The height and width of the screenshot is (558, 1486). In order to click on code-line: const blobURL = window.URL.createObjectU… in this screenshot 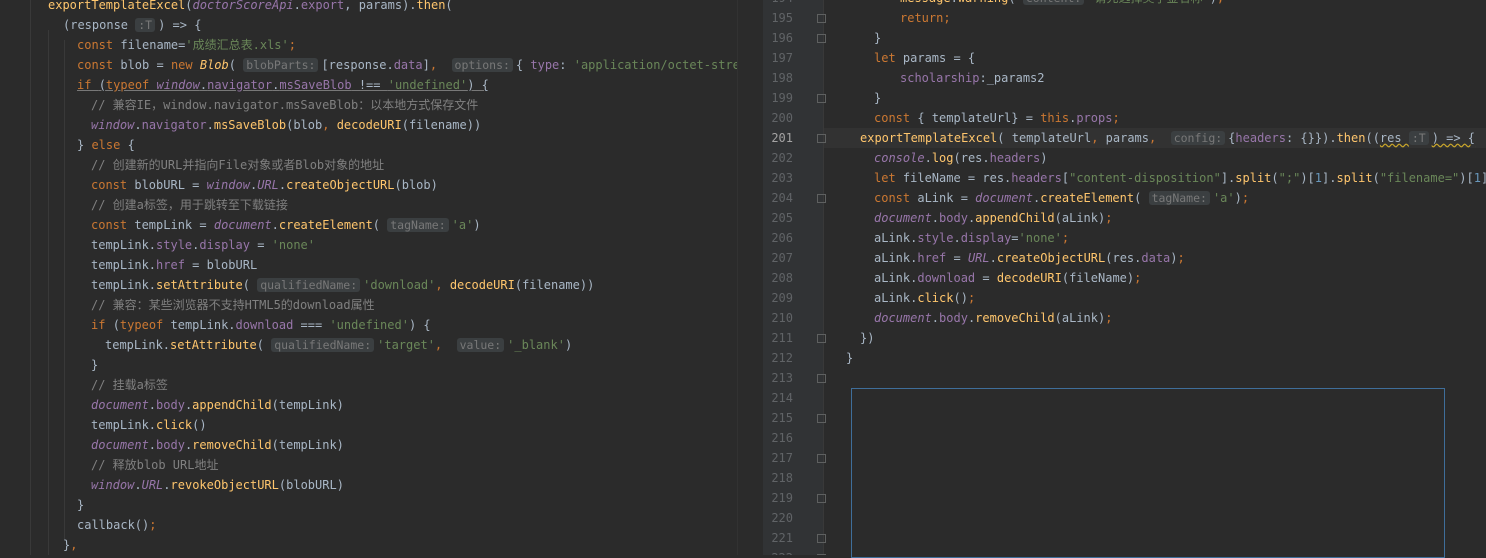, I will do `click(264, 185)`.